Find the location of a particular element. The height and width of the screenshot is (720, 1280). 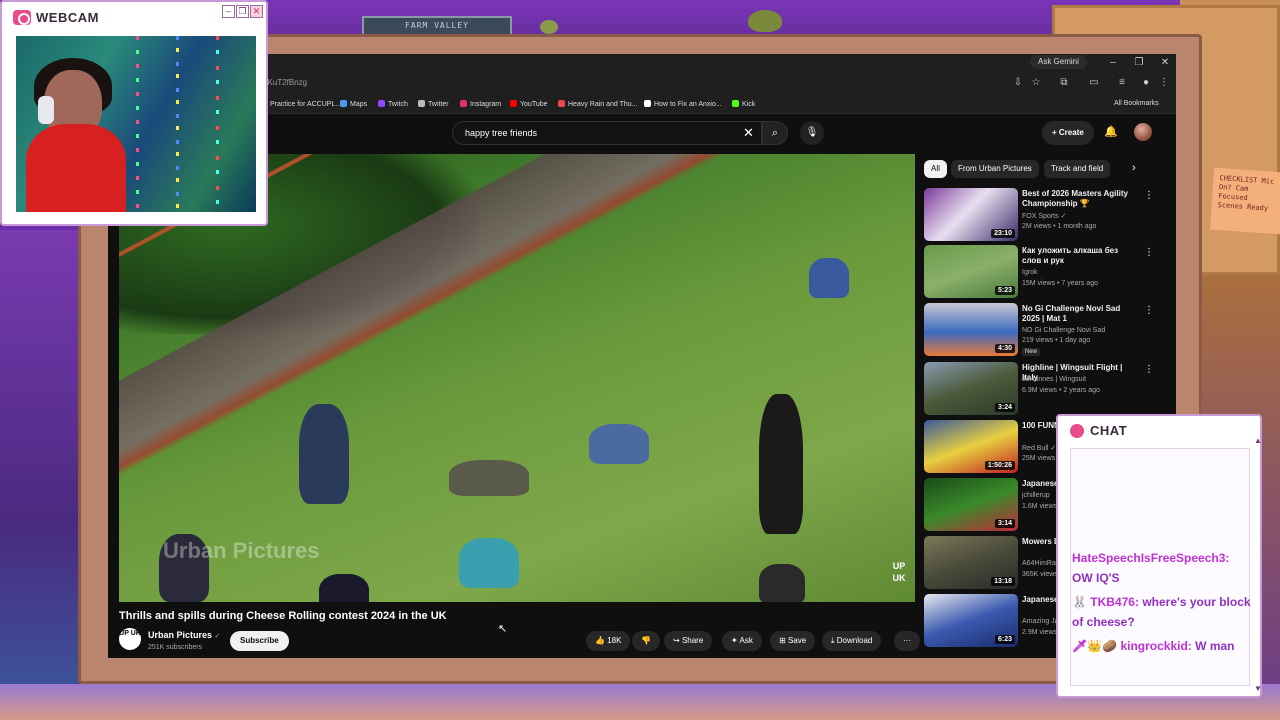

chat-username: HateSpeechIsFreeSpeech3: is located at coordinates (1151, 558).